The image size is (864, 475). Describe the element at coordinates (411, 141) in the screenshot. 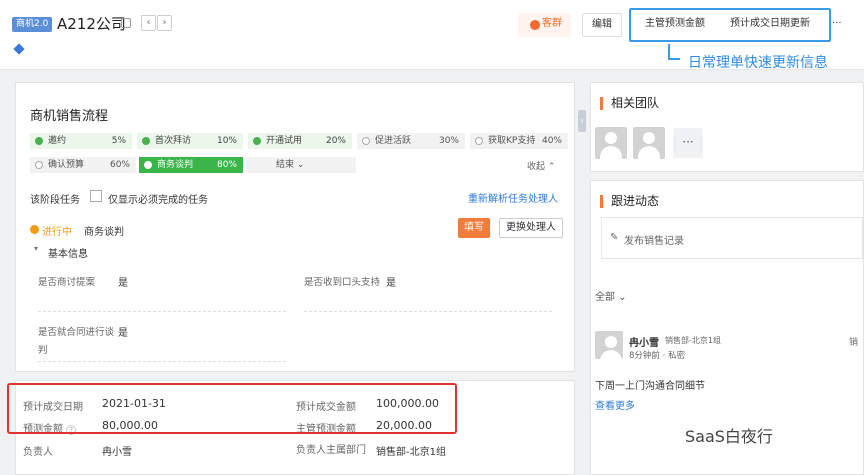

I see `stage-activation: 促进活跃 30%` at that location.